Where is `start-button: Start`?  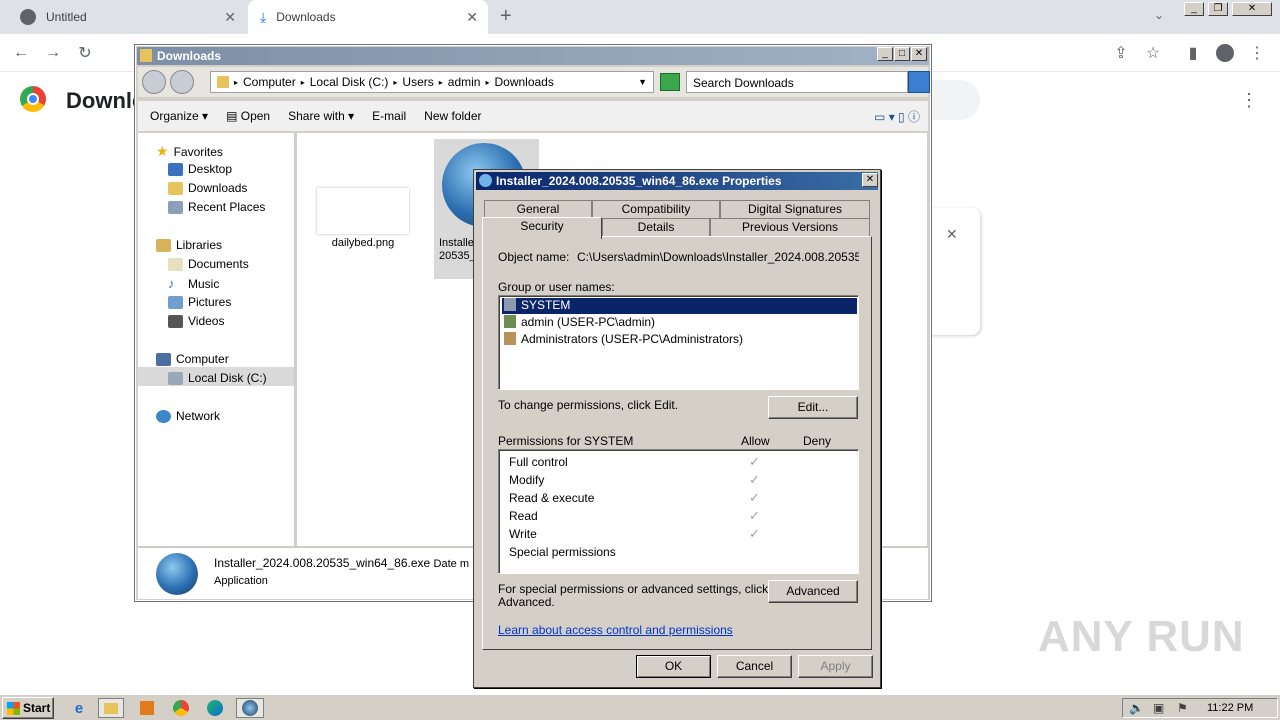
start-button: Start is located at coordinates (28, 708).